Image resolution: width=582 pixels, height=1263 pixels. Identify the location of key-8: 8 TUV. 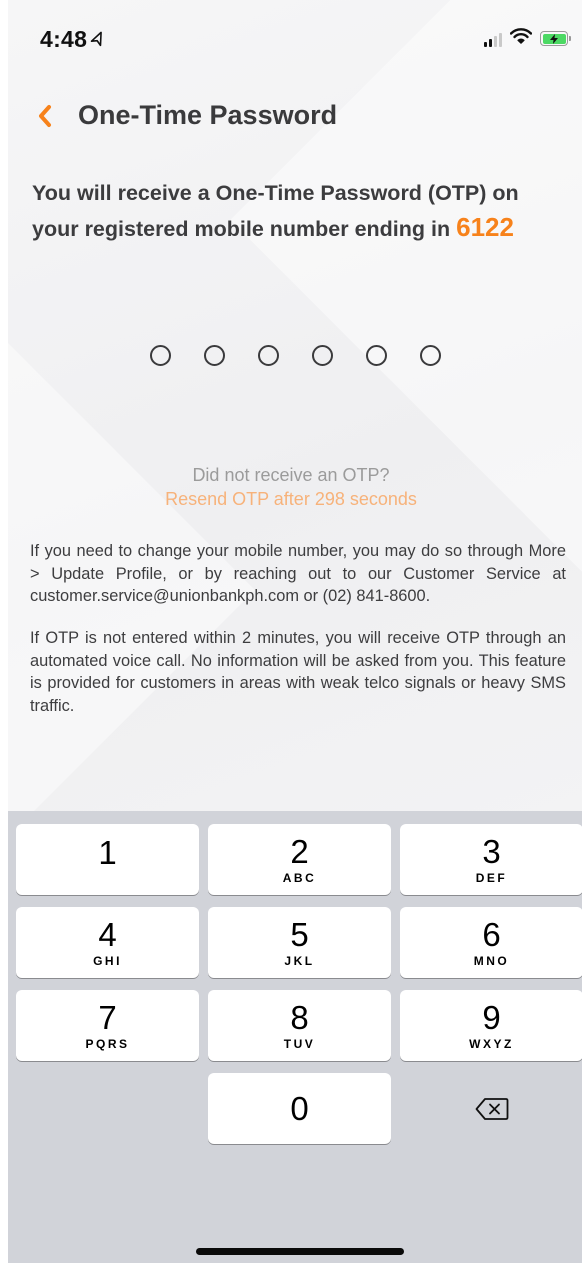
(299, 1025).